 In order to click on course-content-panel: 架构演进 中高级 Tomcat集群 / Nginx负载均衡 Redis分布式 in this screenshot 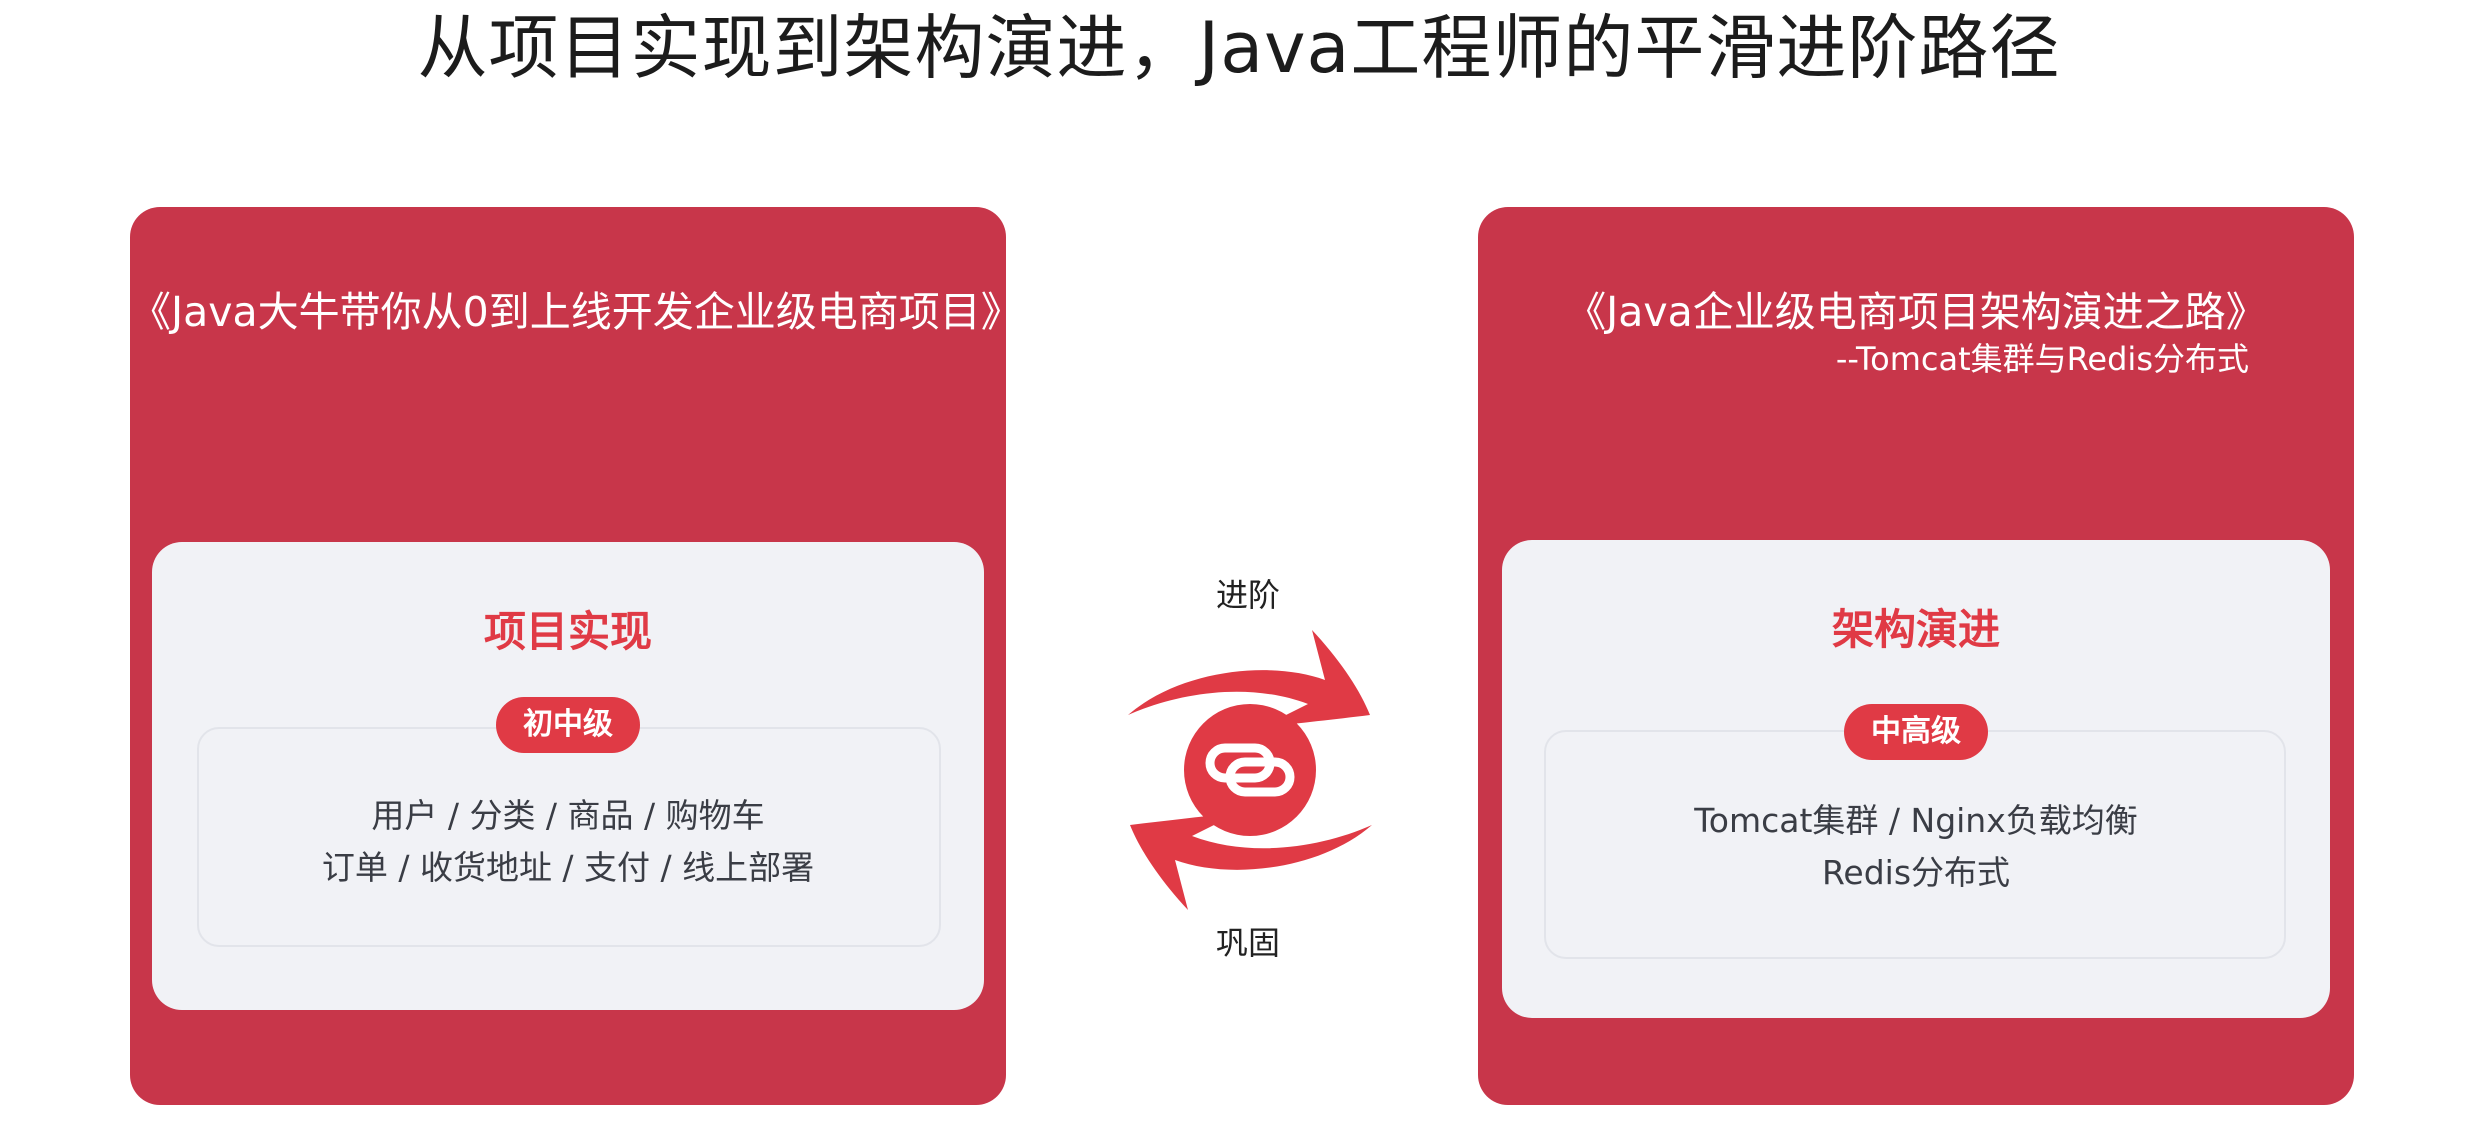, I will do `click(1916, 779)`.